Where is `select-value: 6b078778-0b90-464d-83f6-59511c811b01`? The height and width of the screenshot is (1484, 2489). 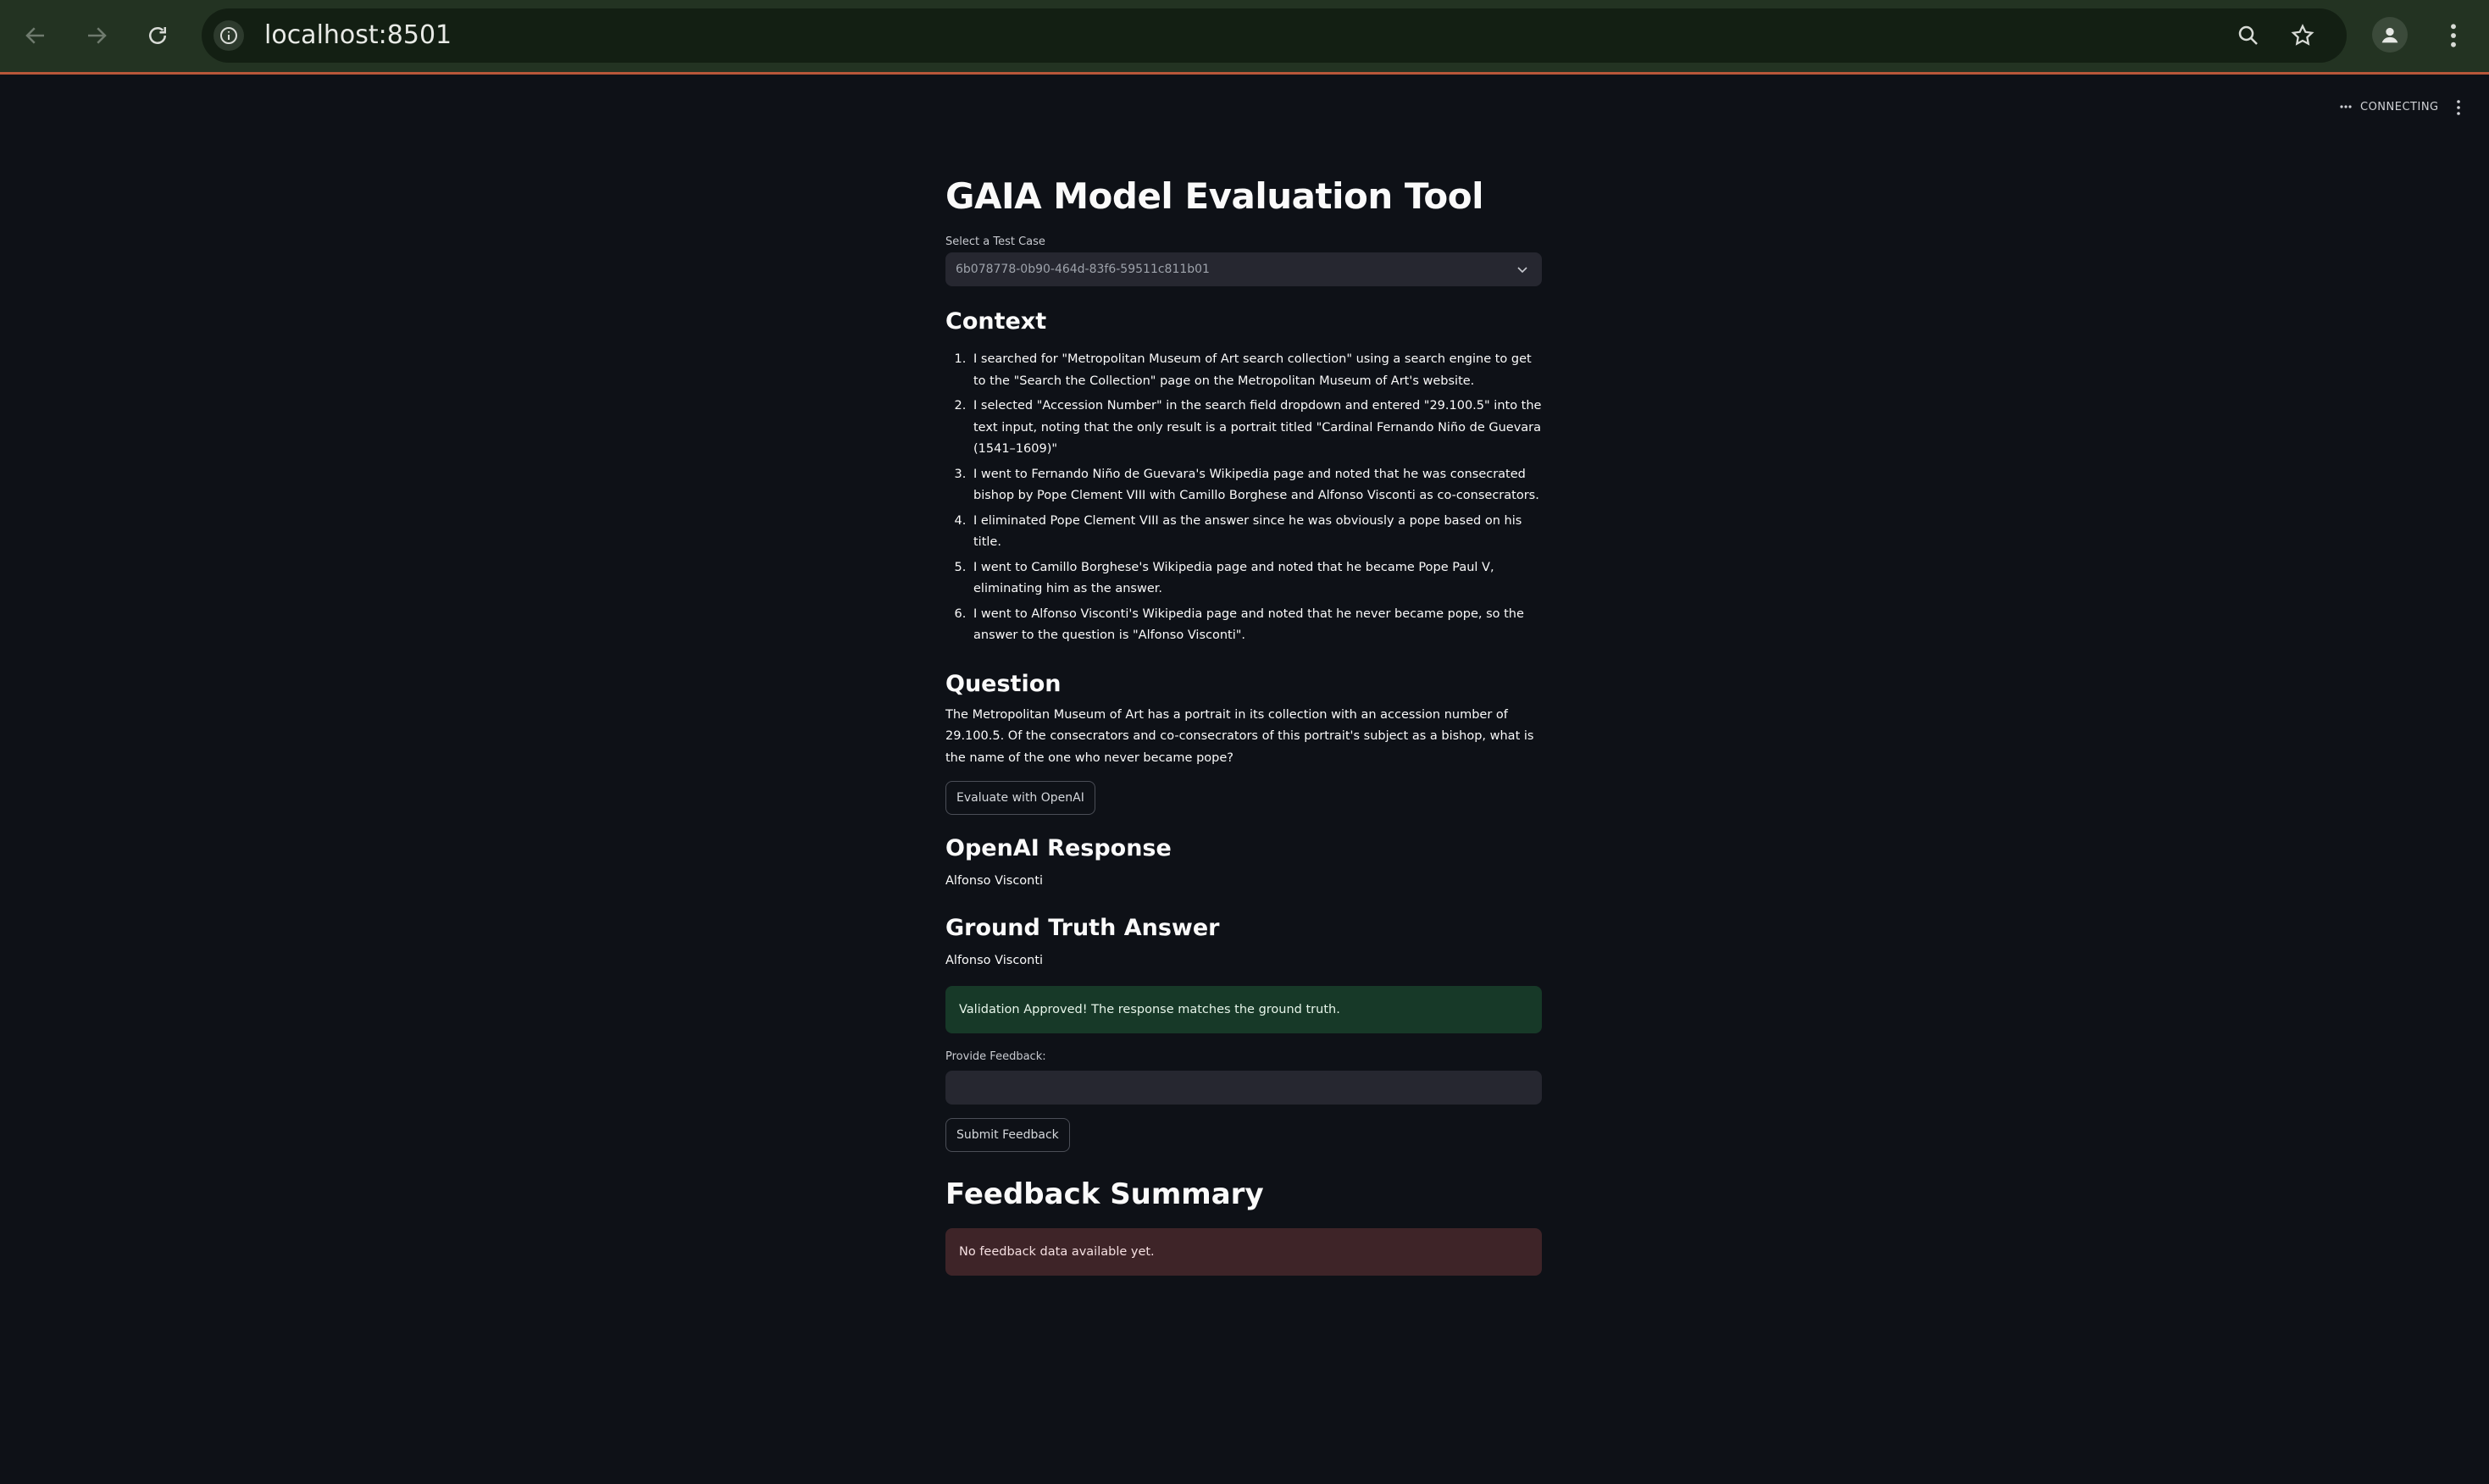 select-value: 6b078778-0b90-464d-83f6-59511c811b01 is located at coordinates (1083, 269).